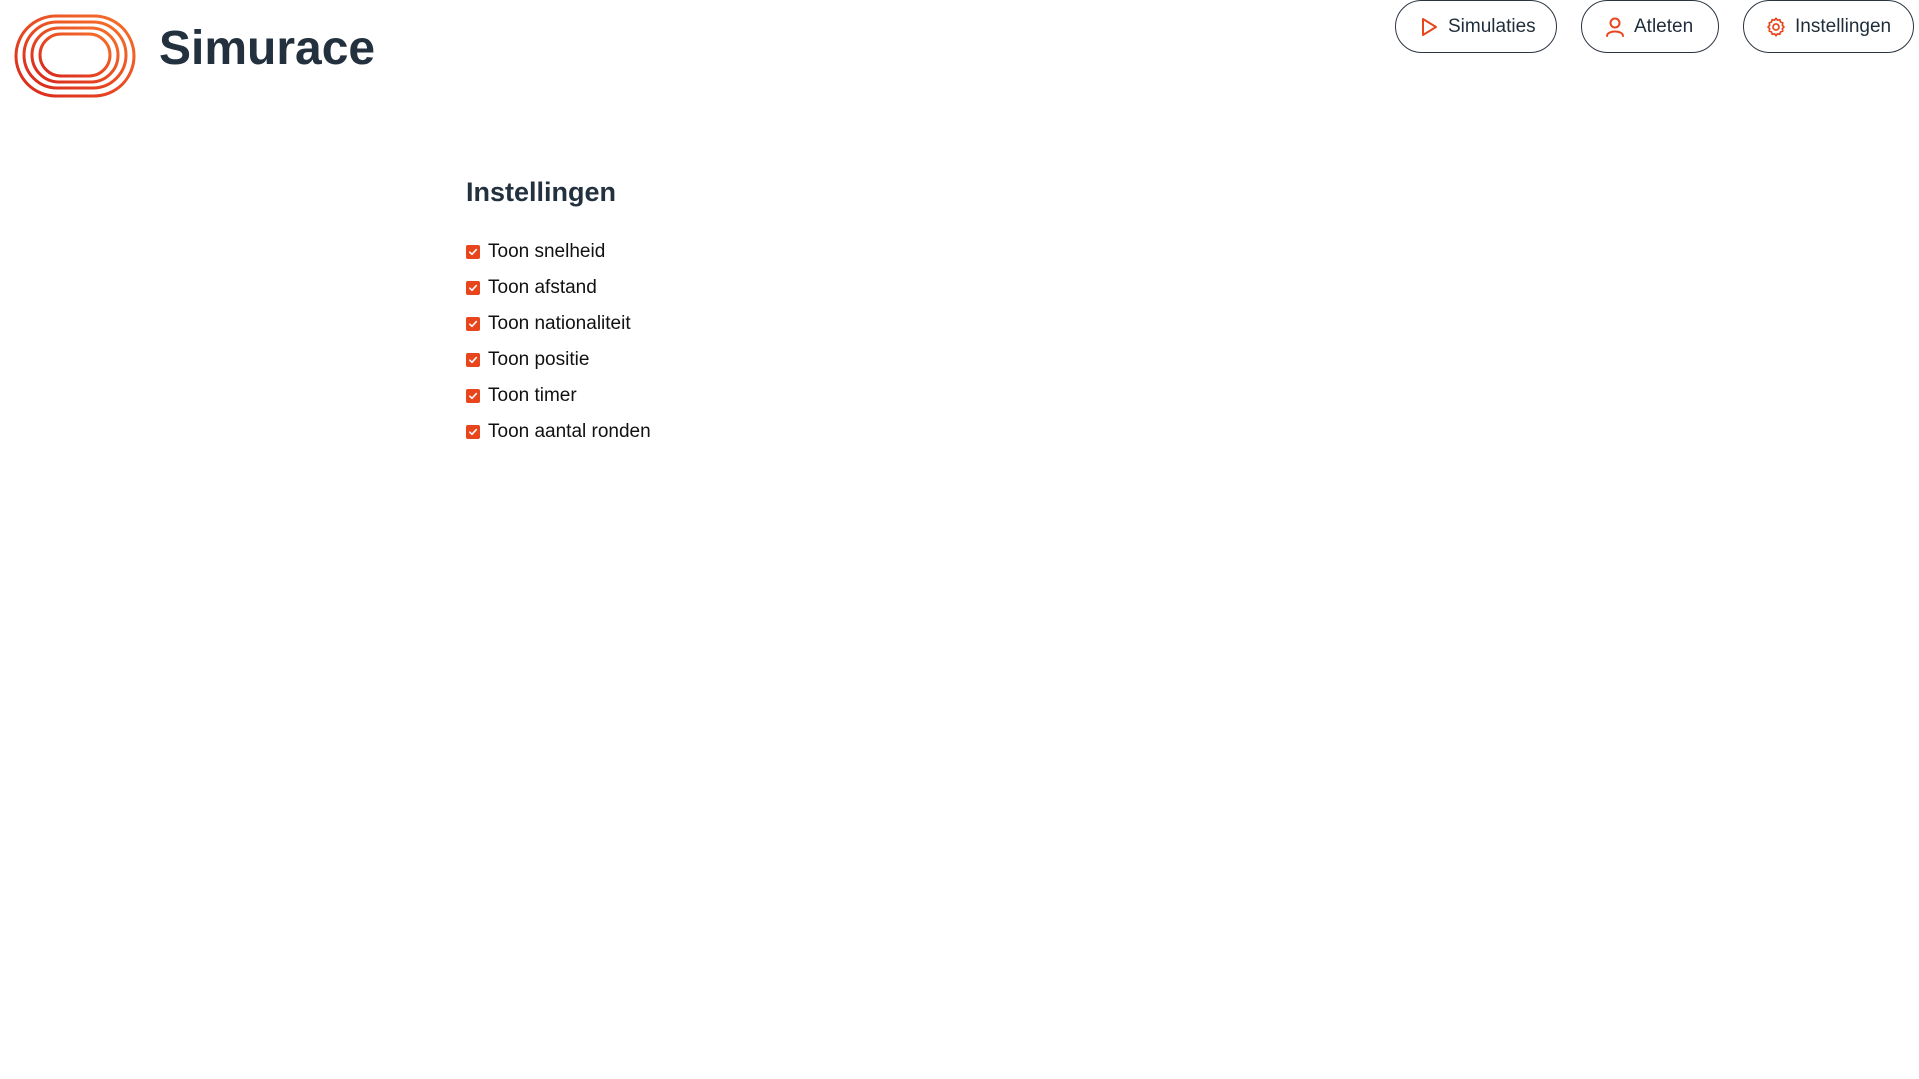 The width and height of the screenshot is (1919, 1079). I want to click on option-toon-timer: Toon timer, so click(558, 396).